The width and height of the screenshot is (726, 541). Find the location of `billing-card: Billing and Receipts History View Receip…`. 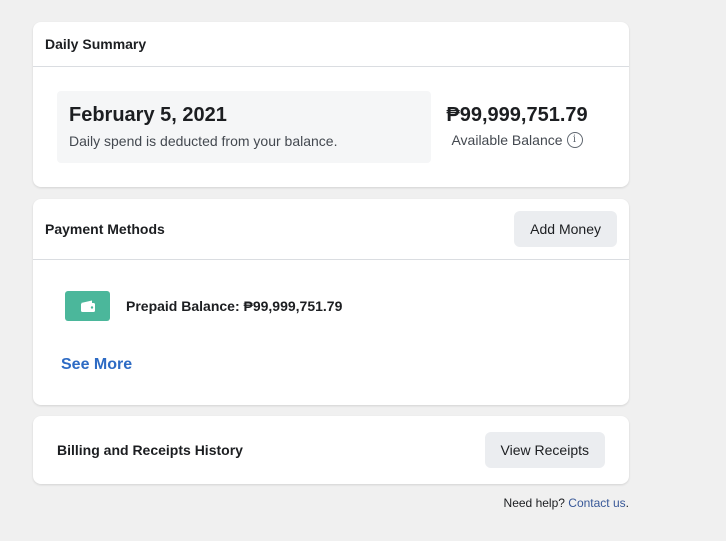

billing-card: Billing and Receipts History View Receip… is located at coordinates (331, 450).